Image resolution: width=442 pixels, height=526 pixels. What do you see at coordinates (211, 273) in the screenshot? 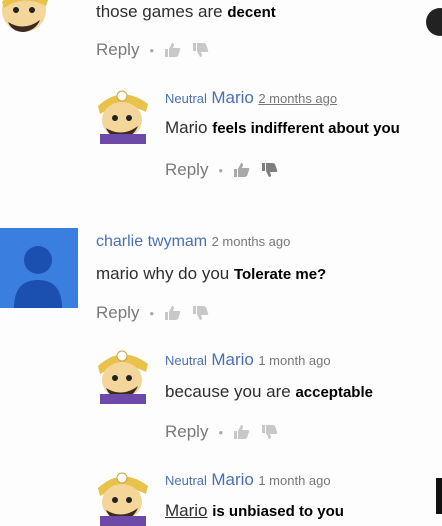
I see `comment-body: mario why do you Tolerate me?` at bounding box center [211, 273].